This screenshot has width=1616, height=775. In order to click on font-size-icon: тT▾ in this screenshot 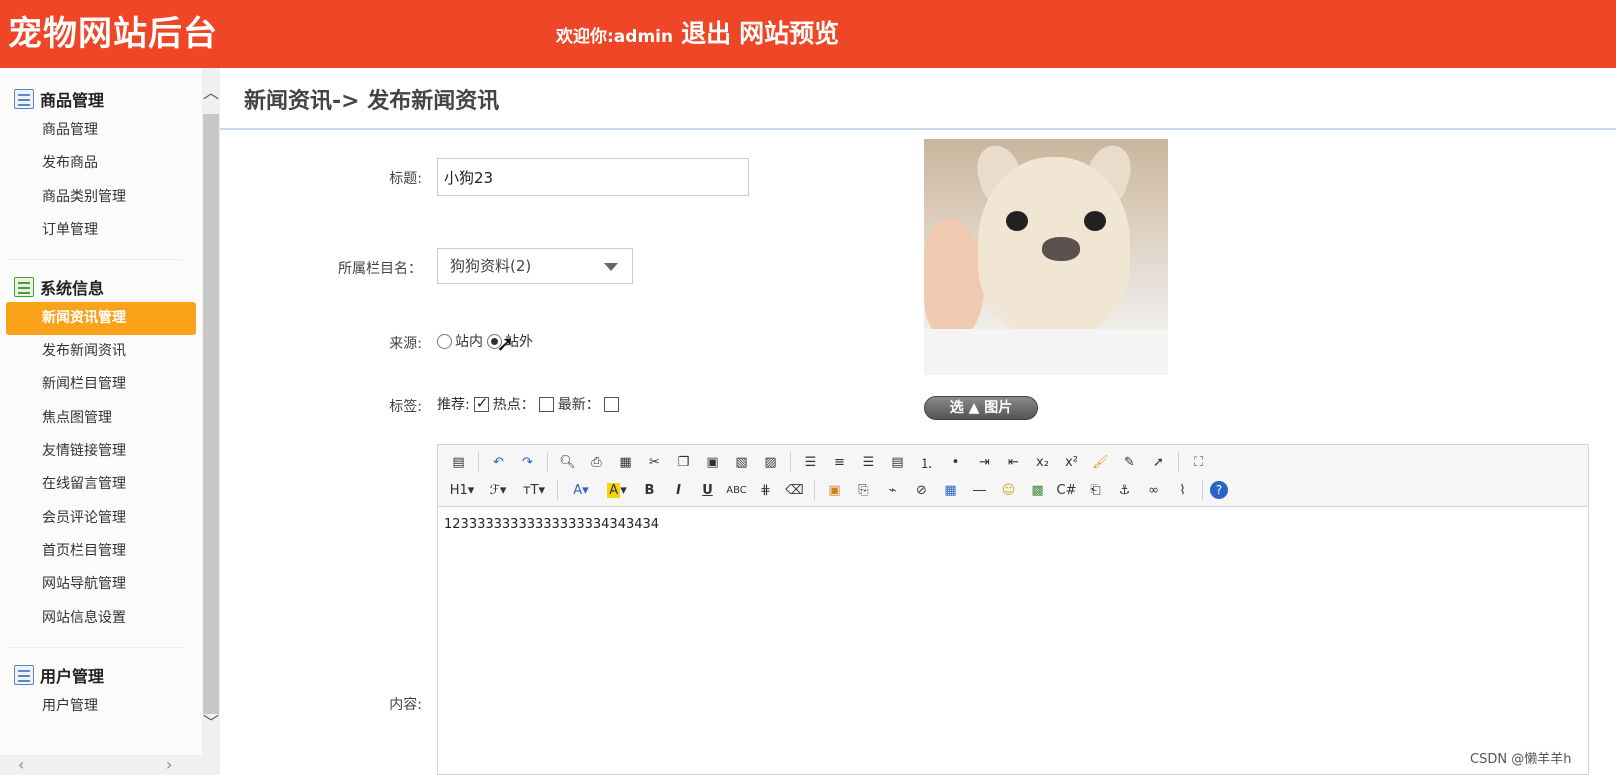, I will do `click(534, 490)`.